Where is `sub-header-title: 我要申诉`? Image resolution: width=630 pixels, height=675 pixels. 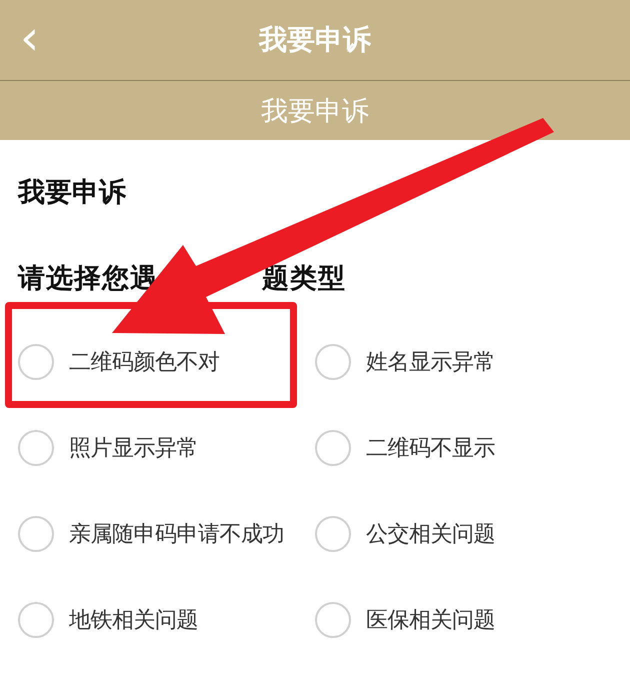 sub-header-title: 我要申诉 is located at coordinates (315, 111).